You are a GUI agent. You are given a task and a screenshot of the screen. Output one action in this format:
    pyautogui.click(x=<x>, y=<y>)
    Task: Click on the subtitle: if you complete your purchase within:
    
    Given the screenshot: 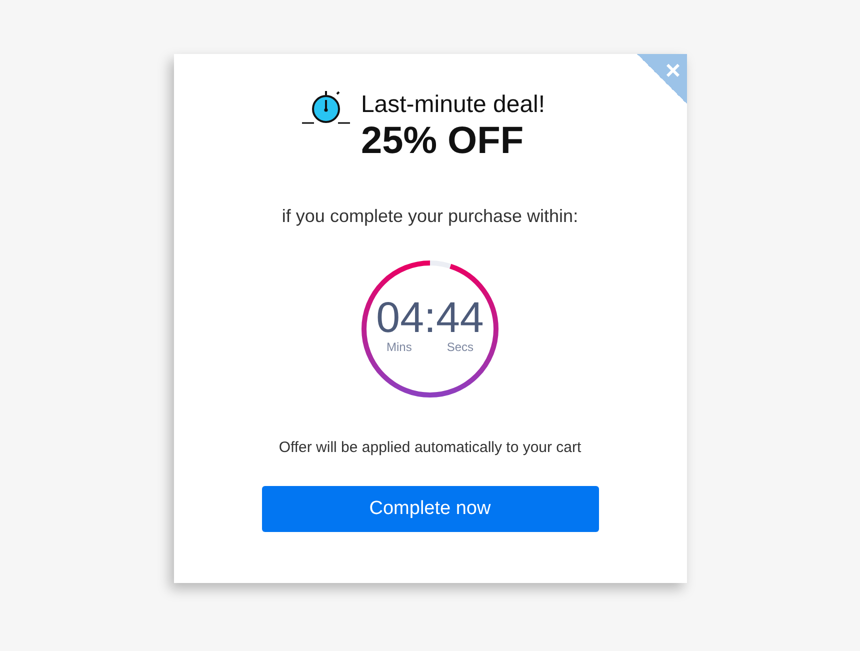 What is the action you would take?
    pyautogui.click(x=430, y=216)
    